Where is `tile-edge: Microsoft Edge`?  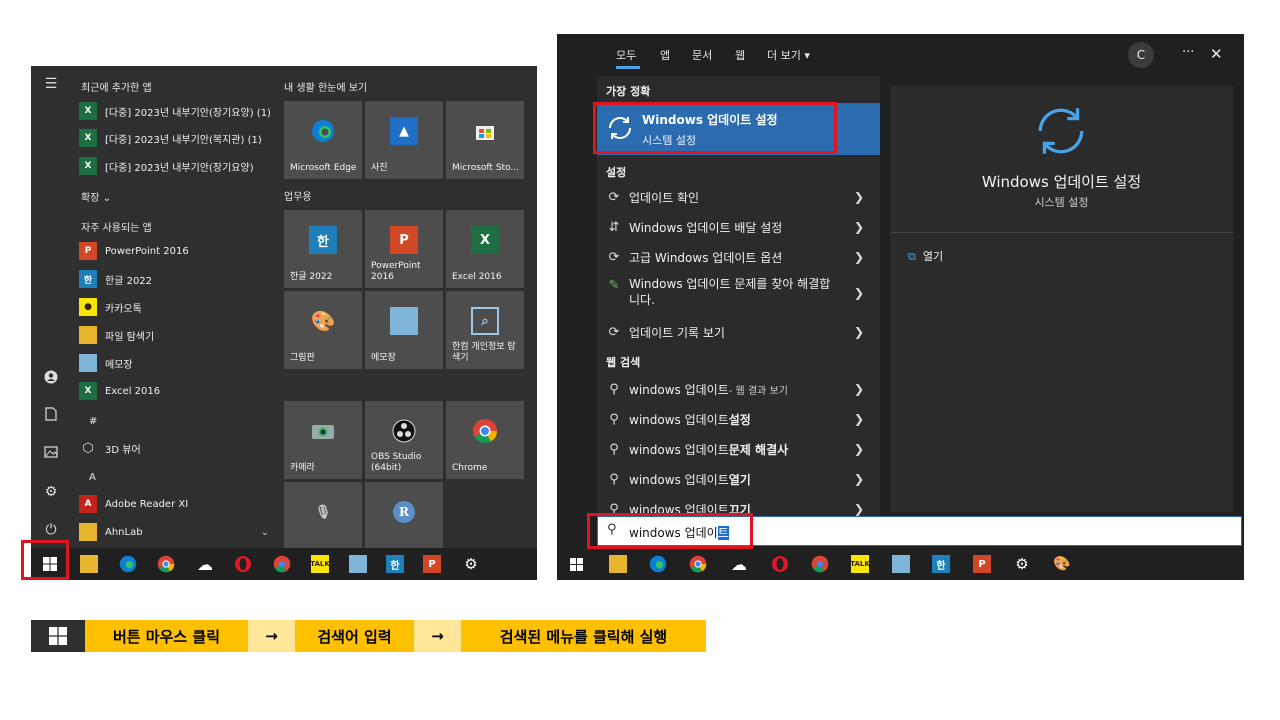 tile-edge: Microsoft Edge is located at coordinates (323, 140).